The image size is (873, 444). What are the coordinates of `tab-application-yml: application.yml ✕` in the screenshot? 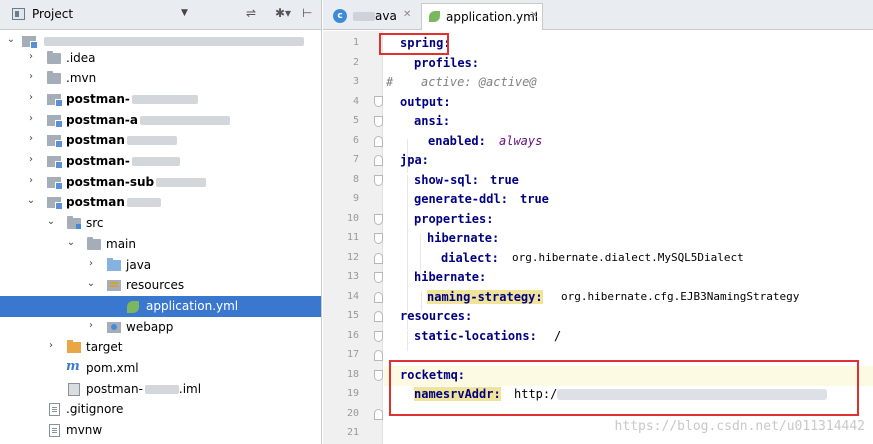 It's located at (482, 16).